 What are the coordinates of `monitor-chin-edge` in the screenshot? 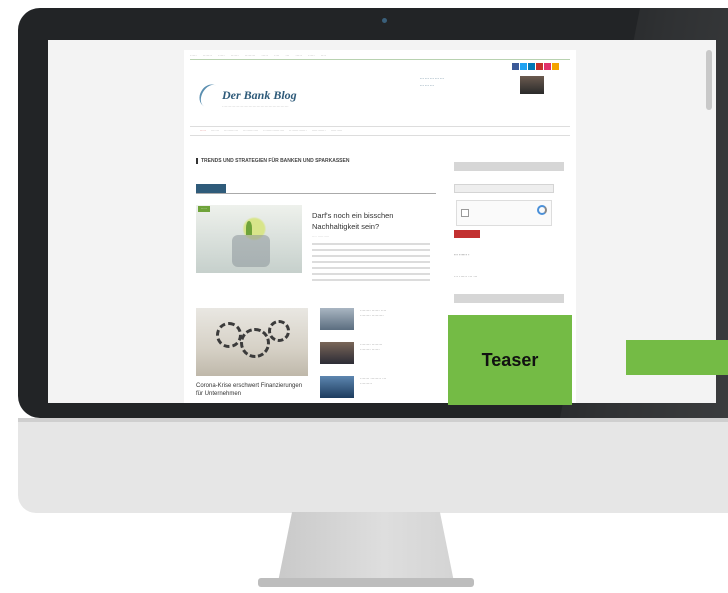 It's located at (373, 420).